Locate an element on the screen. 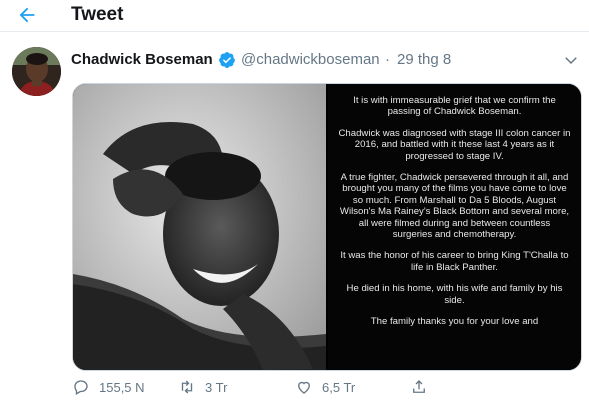  back-button is located at coordinates (27, 15).